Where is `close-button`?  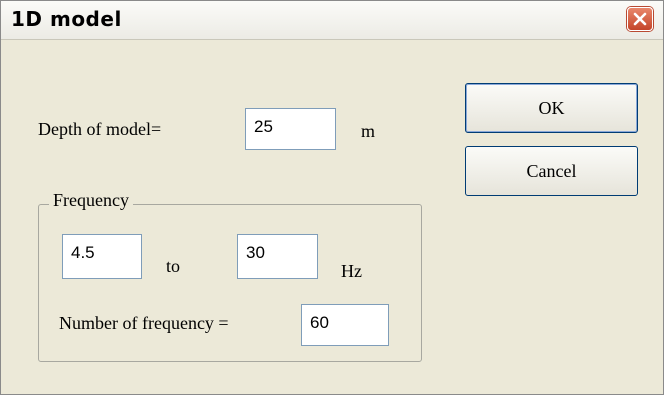
close-button is located at coordinates (640, 19).